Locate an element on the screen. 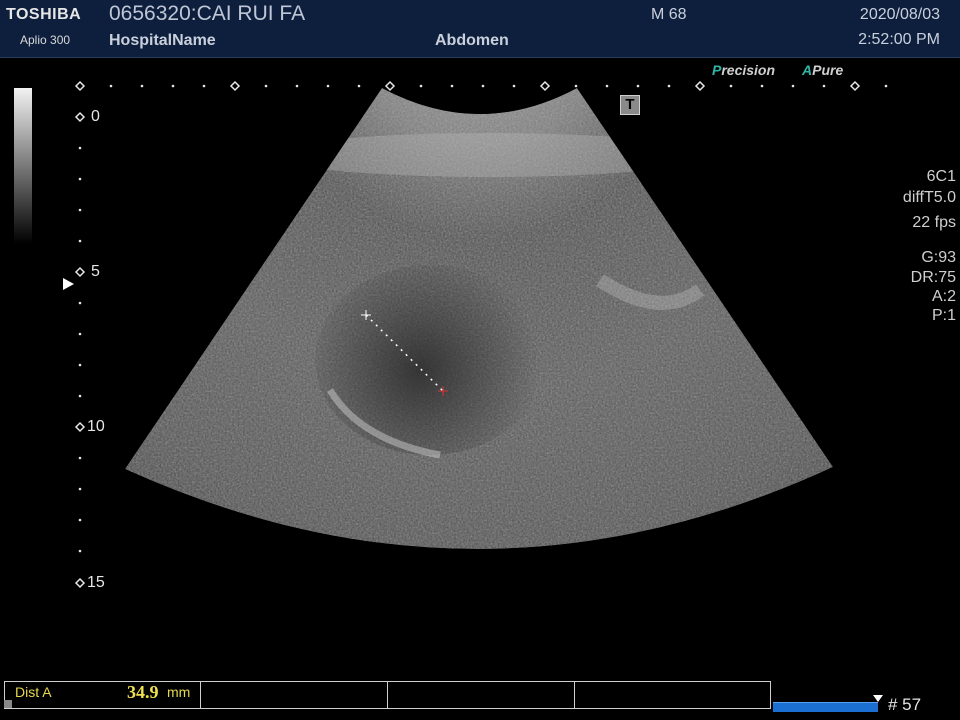 The image size is (960, 720). depth-label-5: 5 is located at coordinates (95, 271).